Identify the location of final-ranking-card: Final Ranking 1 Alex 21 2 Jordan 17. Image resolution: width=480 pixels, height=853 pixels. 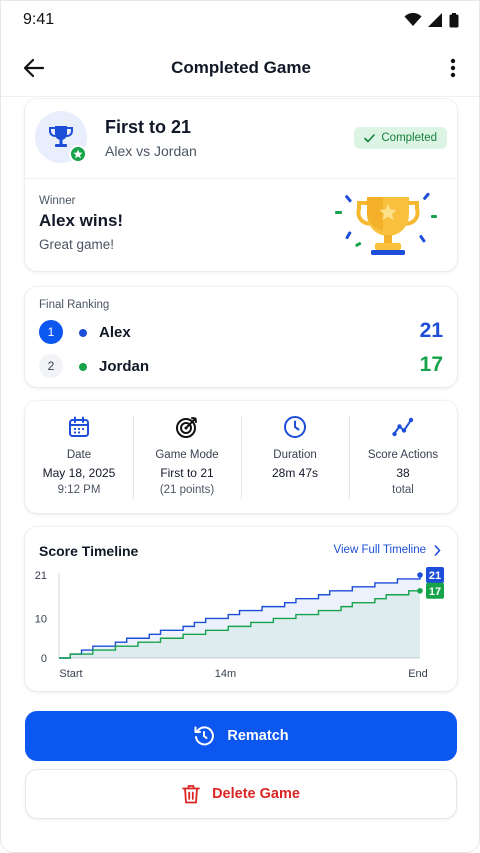
(241, 337).